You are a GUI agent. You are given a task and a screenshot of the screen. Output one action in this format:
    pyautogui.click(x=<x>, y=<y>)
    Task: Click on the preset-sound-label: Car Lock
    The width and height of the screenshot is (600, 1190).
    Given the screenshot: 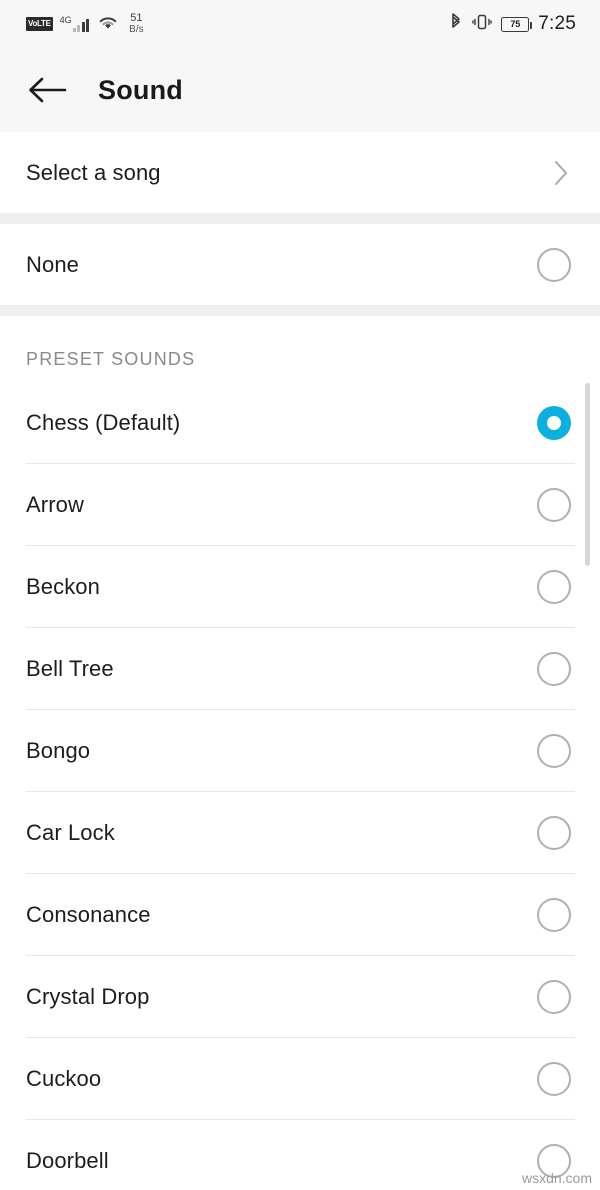 What is the action you would take?
    pyautogui.click(x=70, y=832)
    